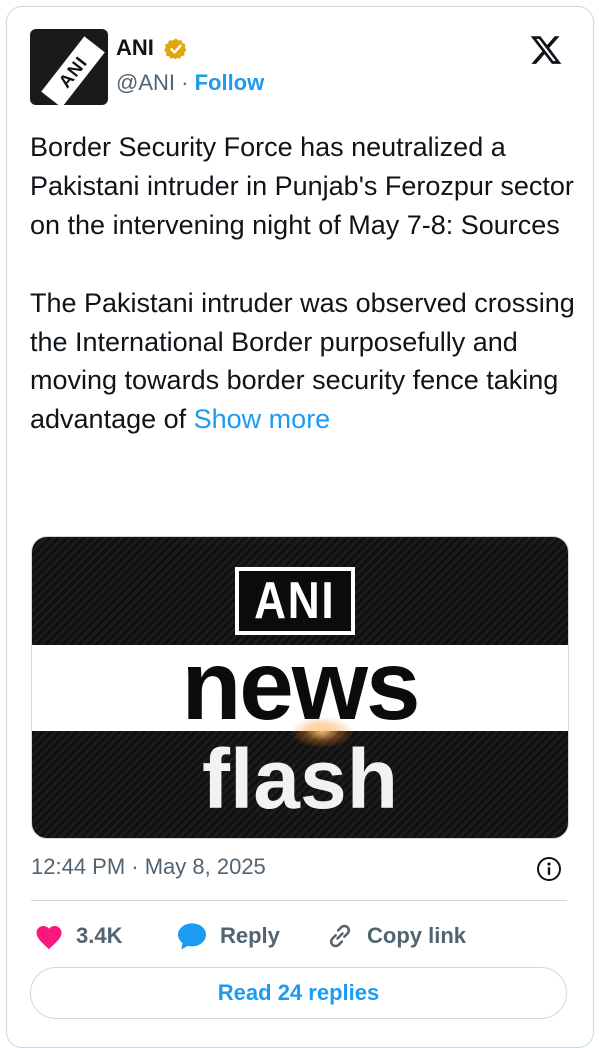  I want to click on show-more-link: Show more, so click(262, 419).